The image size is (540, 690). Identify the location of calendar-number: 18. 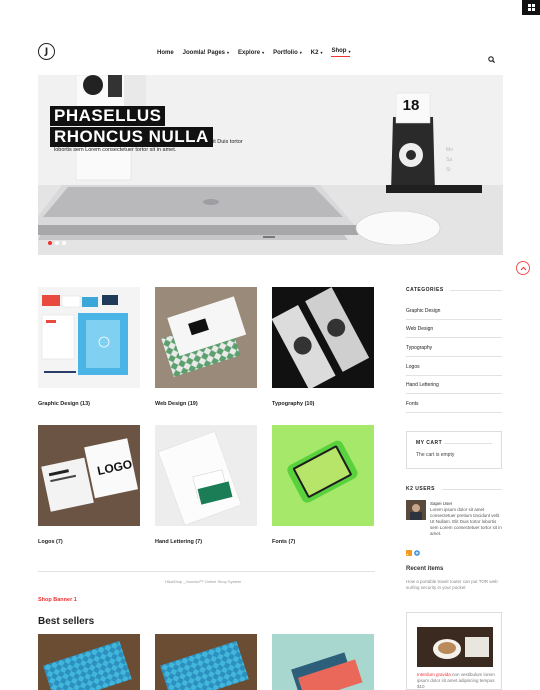
(411, 105).